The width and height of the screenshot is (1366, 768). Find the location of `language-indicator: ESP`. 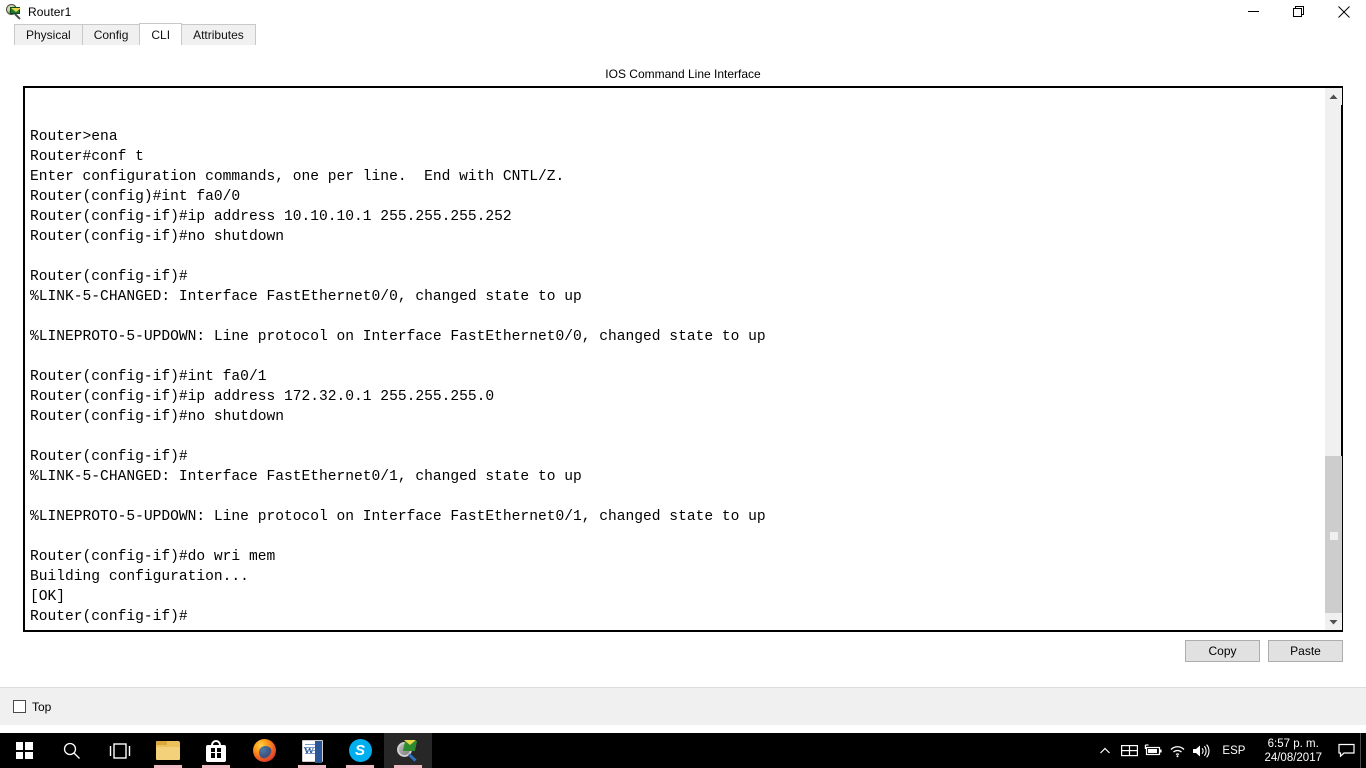

language-indicator: ESP is located at coordinates (1233, 750).